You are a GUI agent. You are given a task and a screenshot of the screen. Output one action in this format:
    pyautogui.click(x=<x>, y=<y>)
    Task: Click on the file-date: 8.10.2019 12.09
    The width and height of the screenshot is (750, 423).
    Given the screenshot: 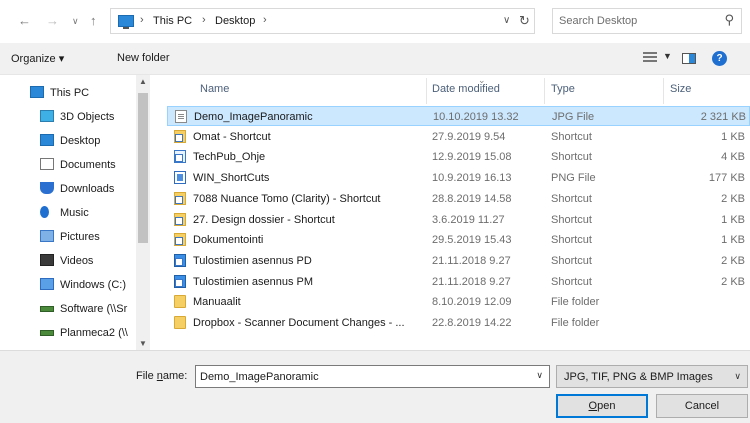 What is the action you would take?
    pyautogui.click(x=472, y=302)
    